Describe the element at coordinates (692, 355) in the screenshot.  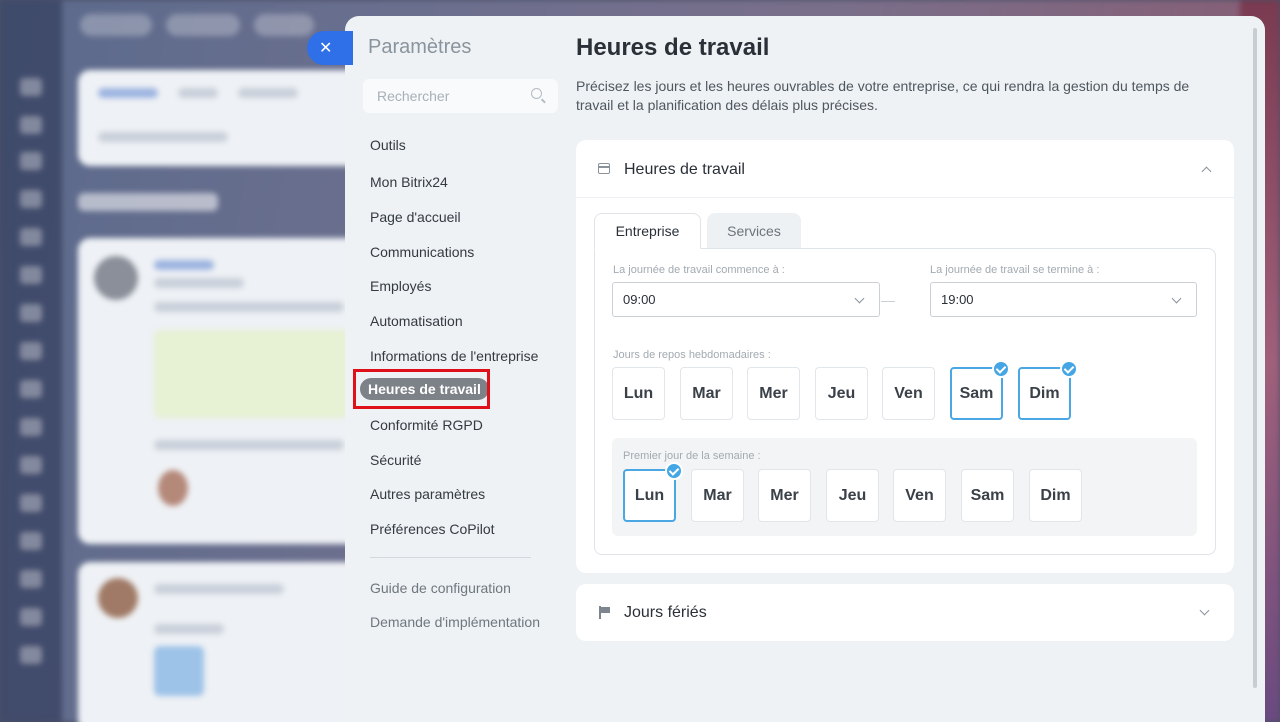
I see `weekly-rest-label: Jours de repos hebdomadaires :` at that location.